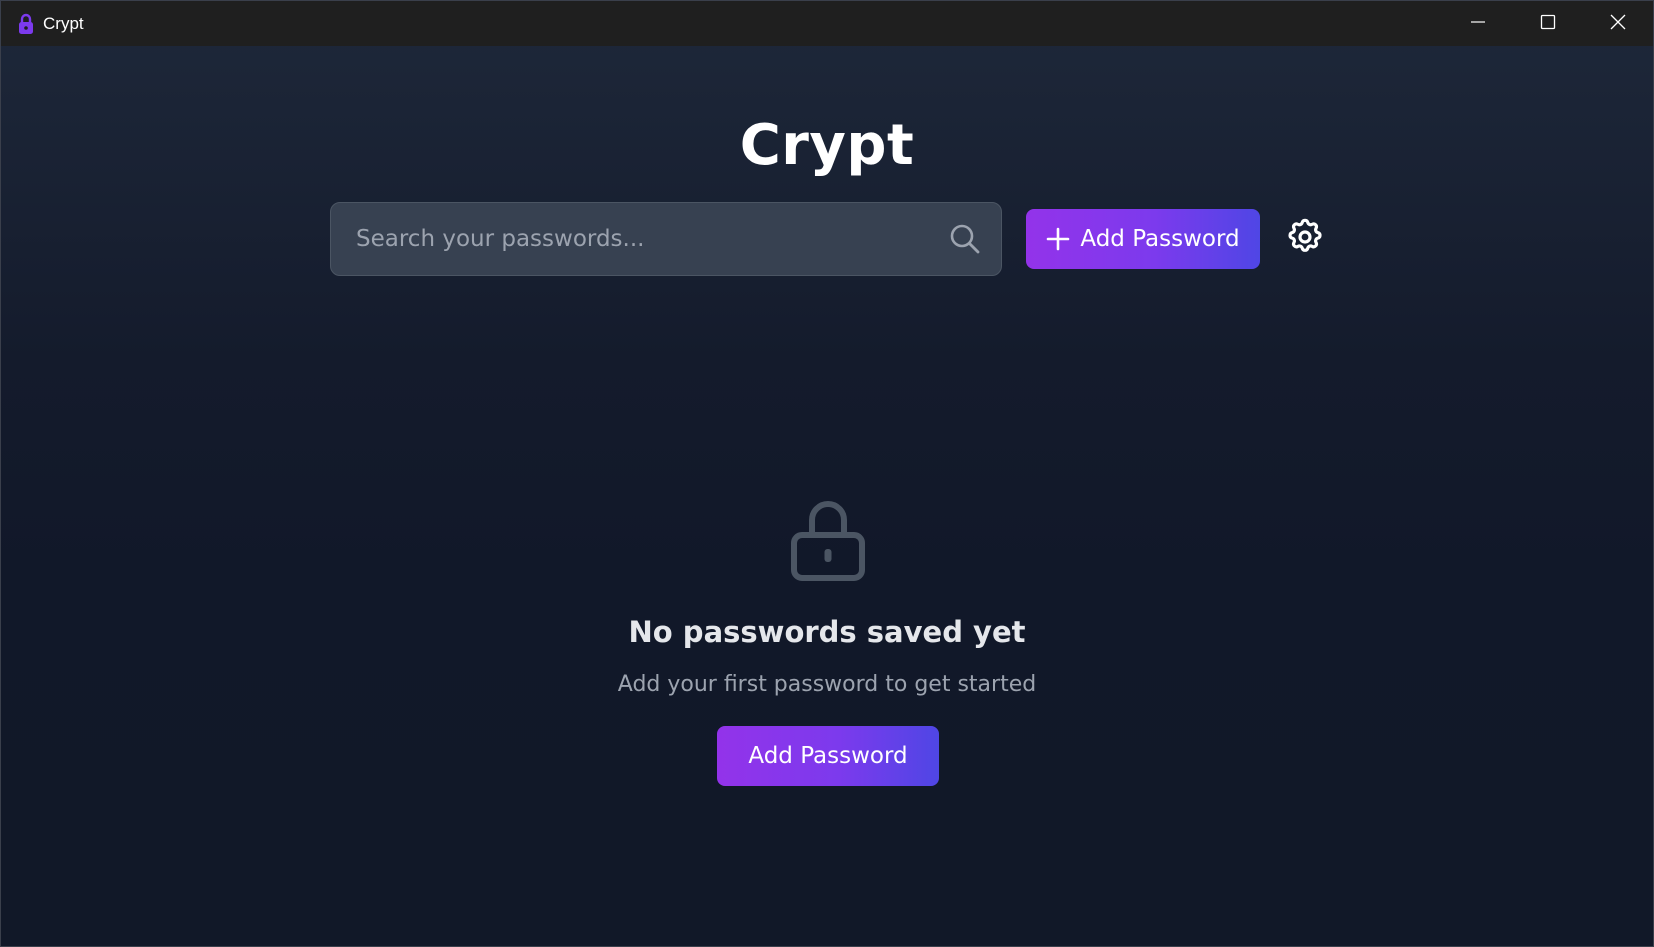 This screenshot has height=947, width=1654. I want to click on search-bar, so click(666, 239).